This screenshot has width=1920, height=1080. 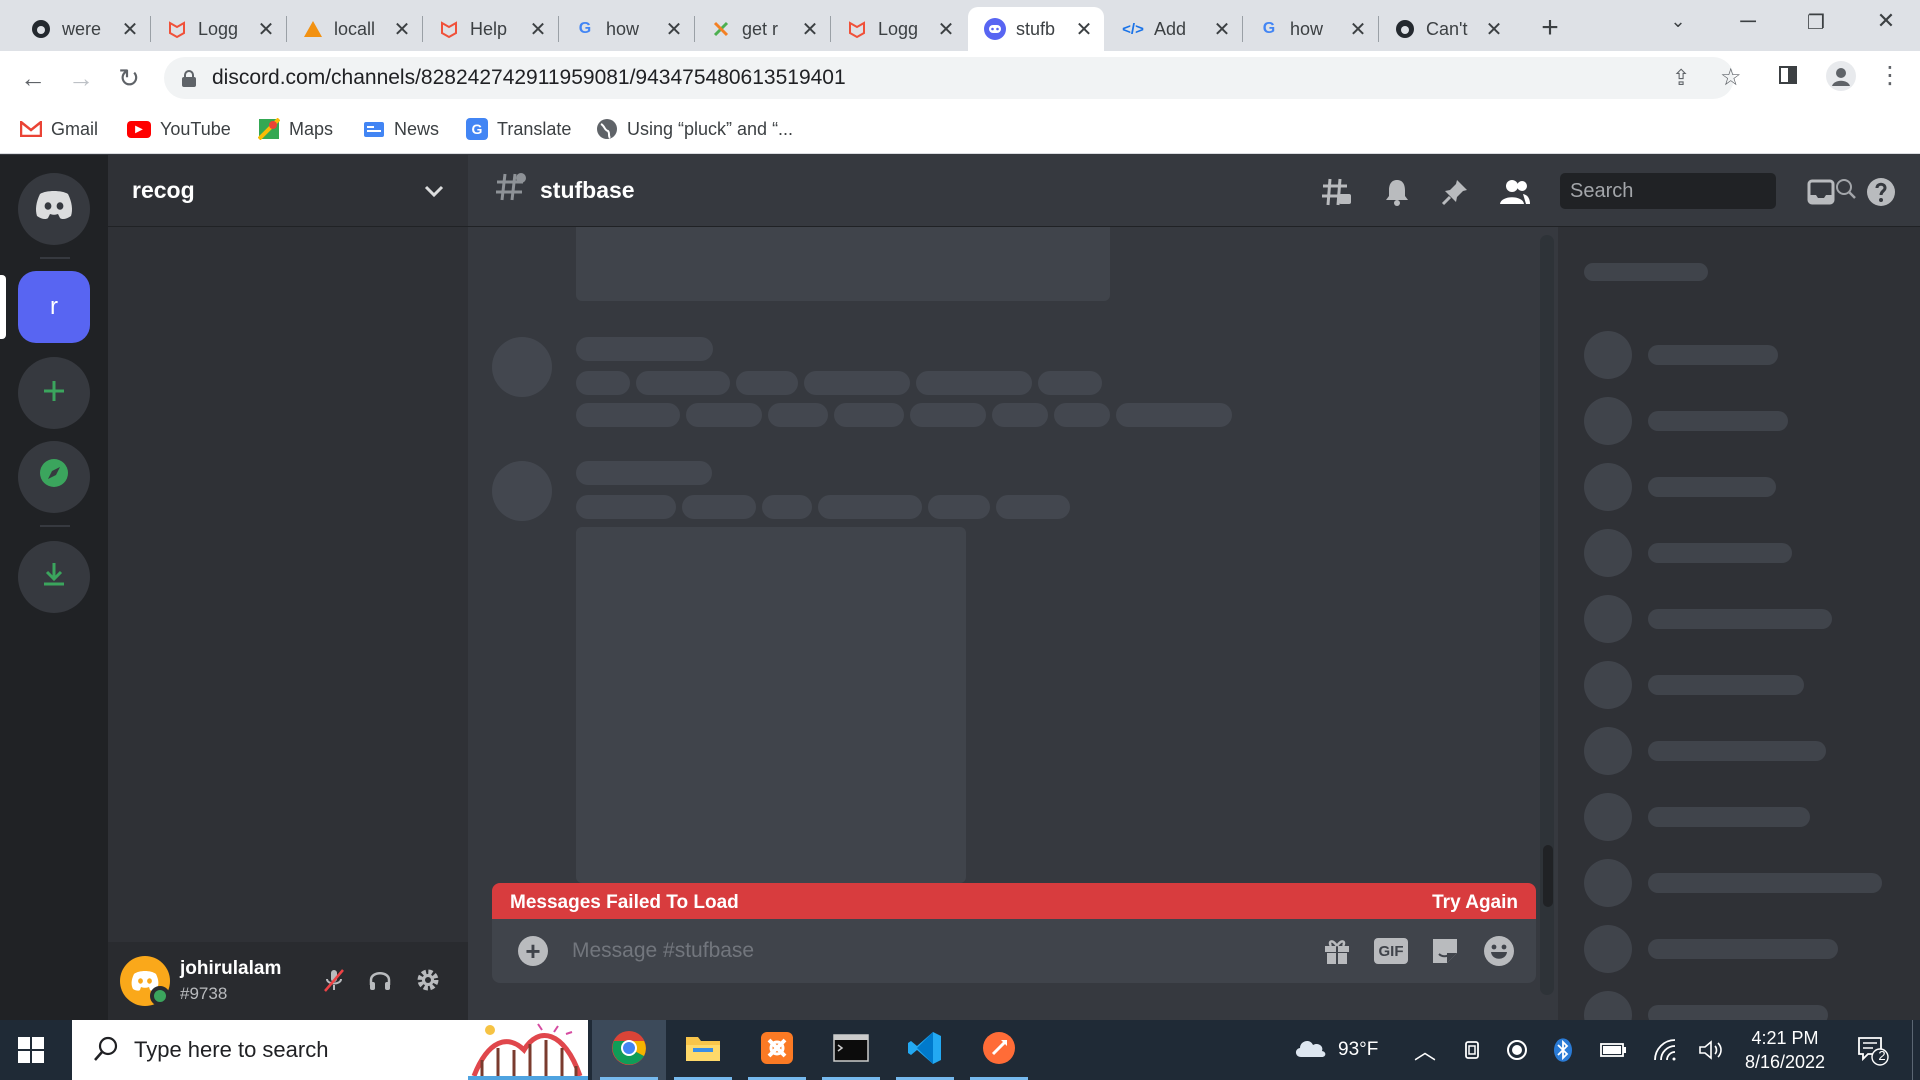 I want to click on gif-button: GIF, so click(x=1391, y=951).